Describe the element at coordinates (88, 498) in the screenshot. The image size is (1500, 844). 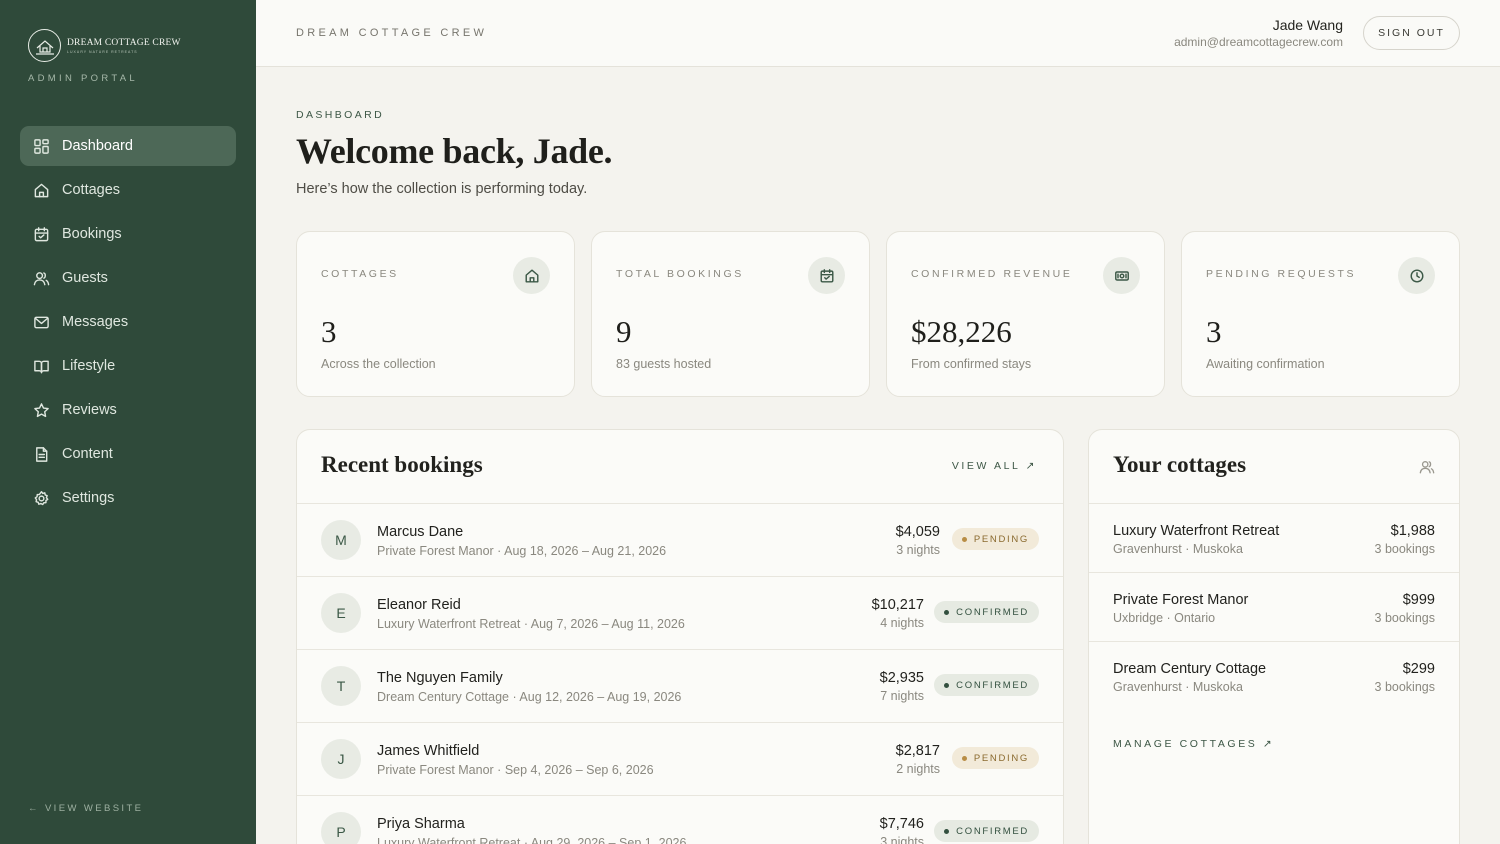
I see `sidebar-item-label: Settings` at that location.